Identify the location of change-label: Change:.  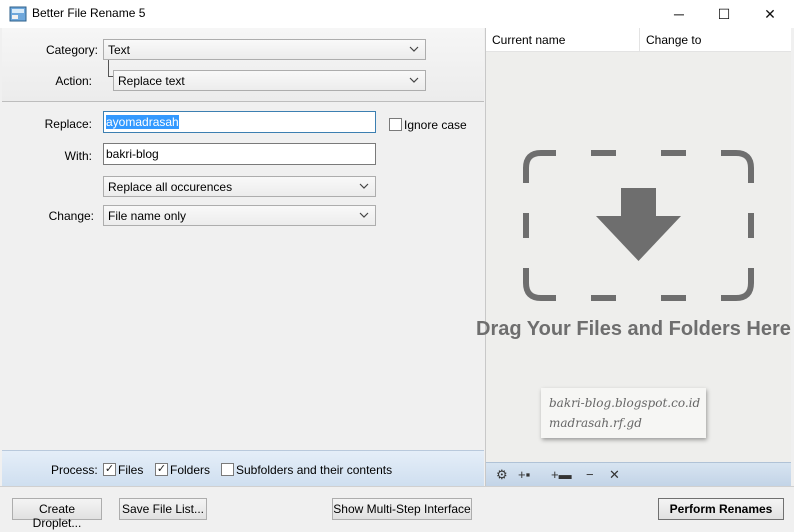
(71, 216).